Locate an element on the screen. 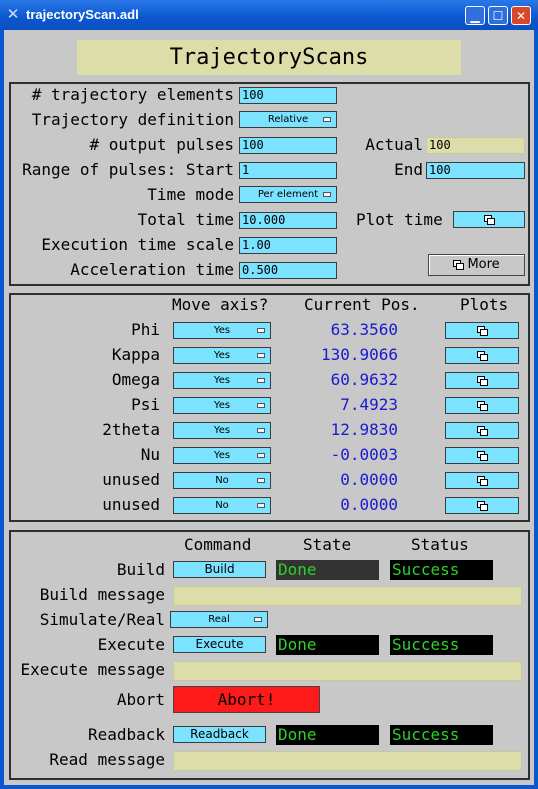  plots-header: Plots is located at coordinates (484, 304).